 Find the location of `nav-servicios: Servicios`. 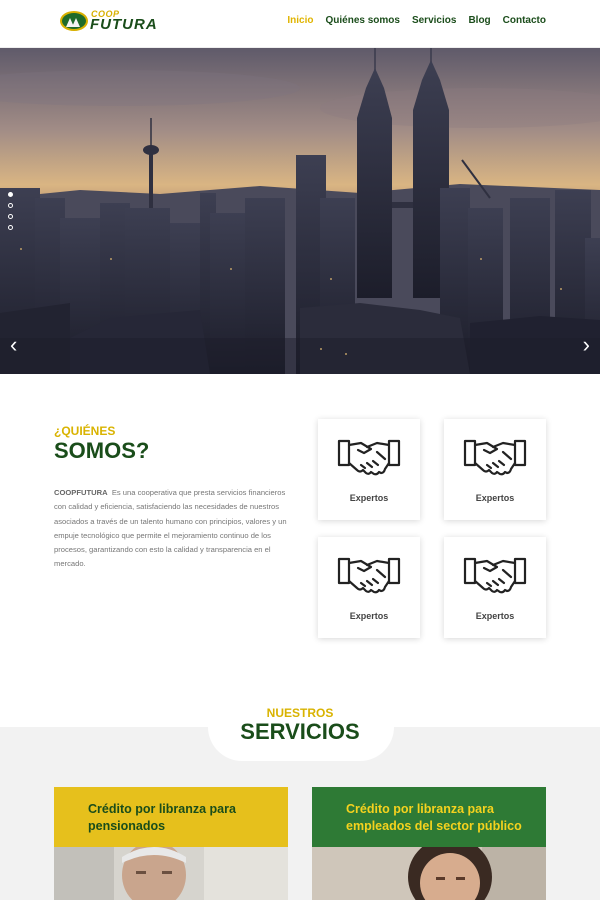

nav-servicios: Servicios is located at coordinates (434, 20).